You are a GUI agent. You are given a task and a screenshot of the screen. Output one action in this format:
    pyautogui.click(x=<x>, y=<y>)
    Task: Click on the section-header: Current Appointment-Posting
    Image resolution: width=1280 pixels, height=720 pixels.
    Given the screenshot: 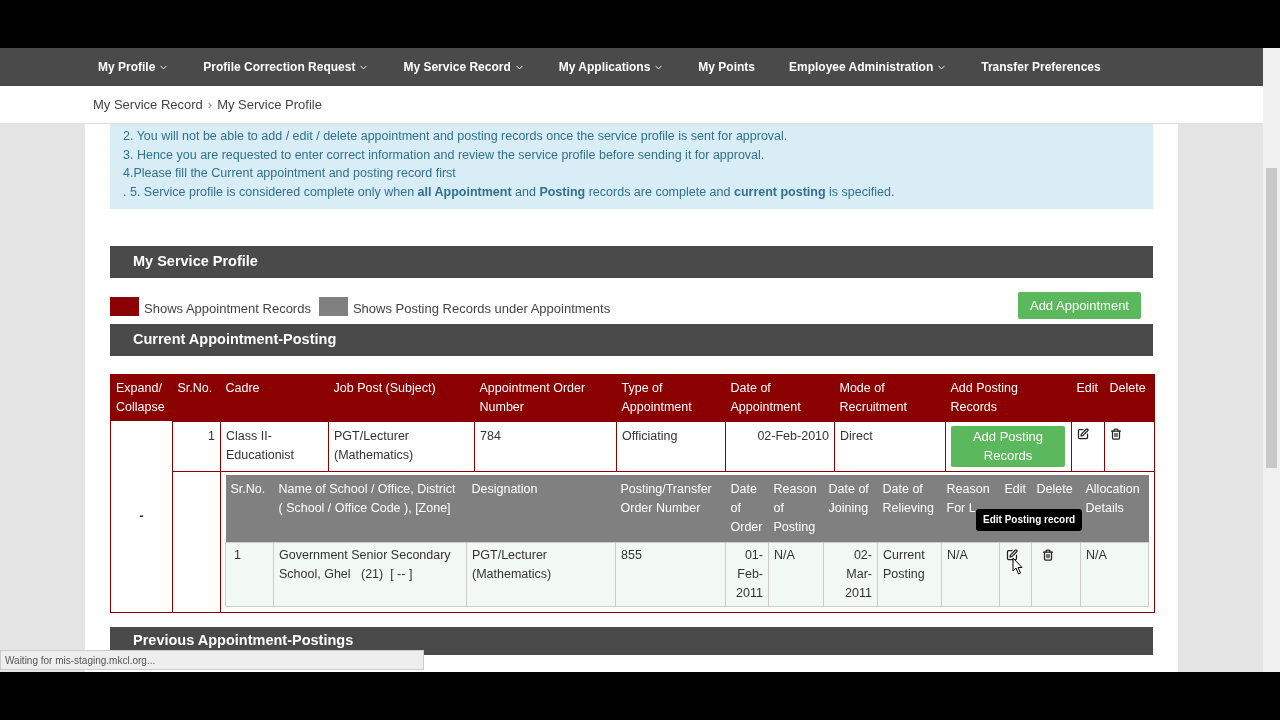 What is the action you would take?
    pyautogui.click(x=631, y=339)
    